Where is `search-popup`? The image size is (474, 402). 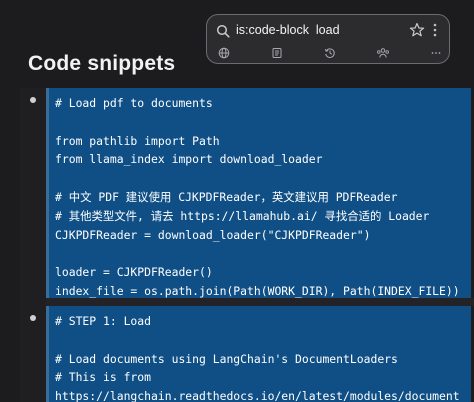
search-popup is located at coordinates (328, 39).